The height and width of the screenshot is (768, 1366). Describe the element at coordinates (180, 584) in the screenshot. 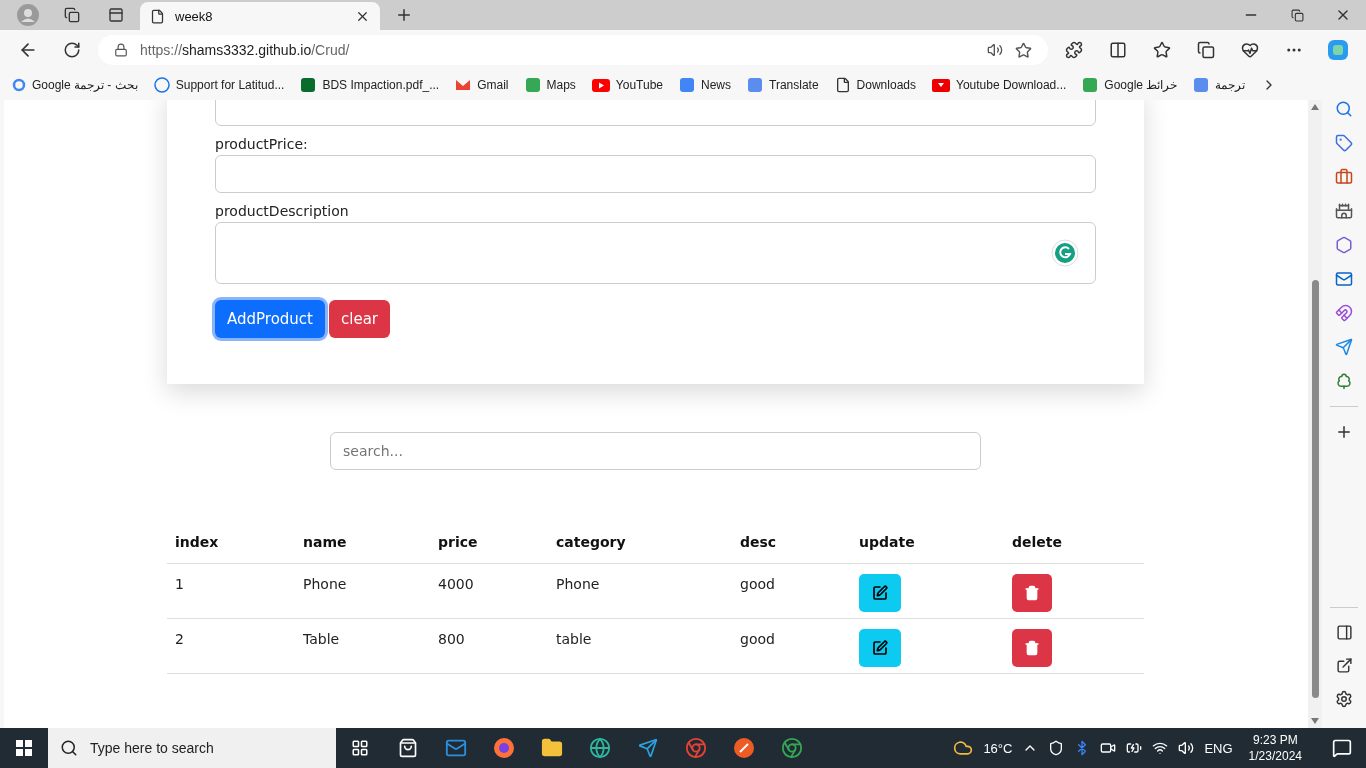

I see `table-cell-text: 1` at that location.